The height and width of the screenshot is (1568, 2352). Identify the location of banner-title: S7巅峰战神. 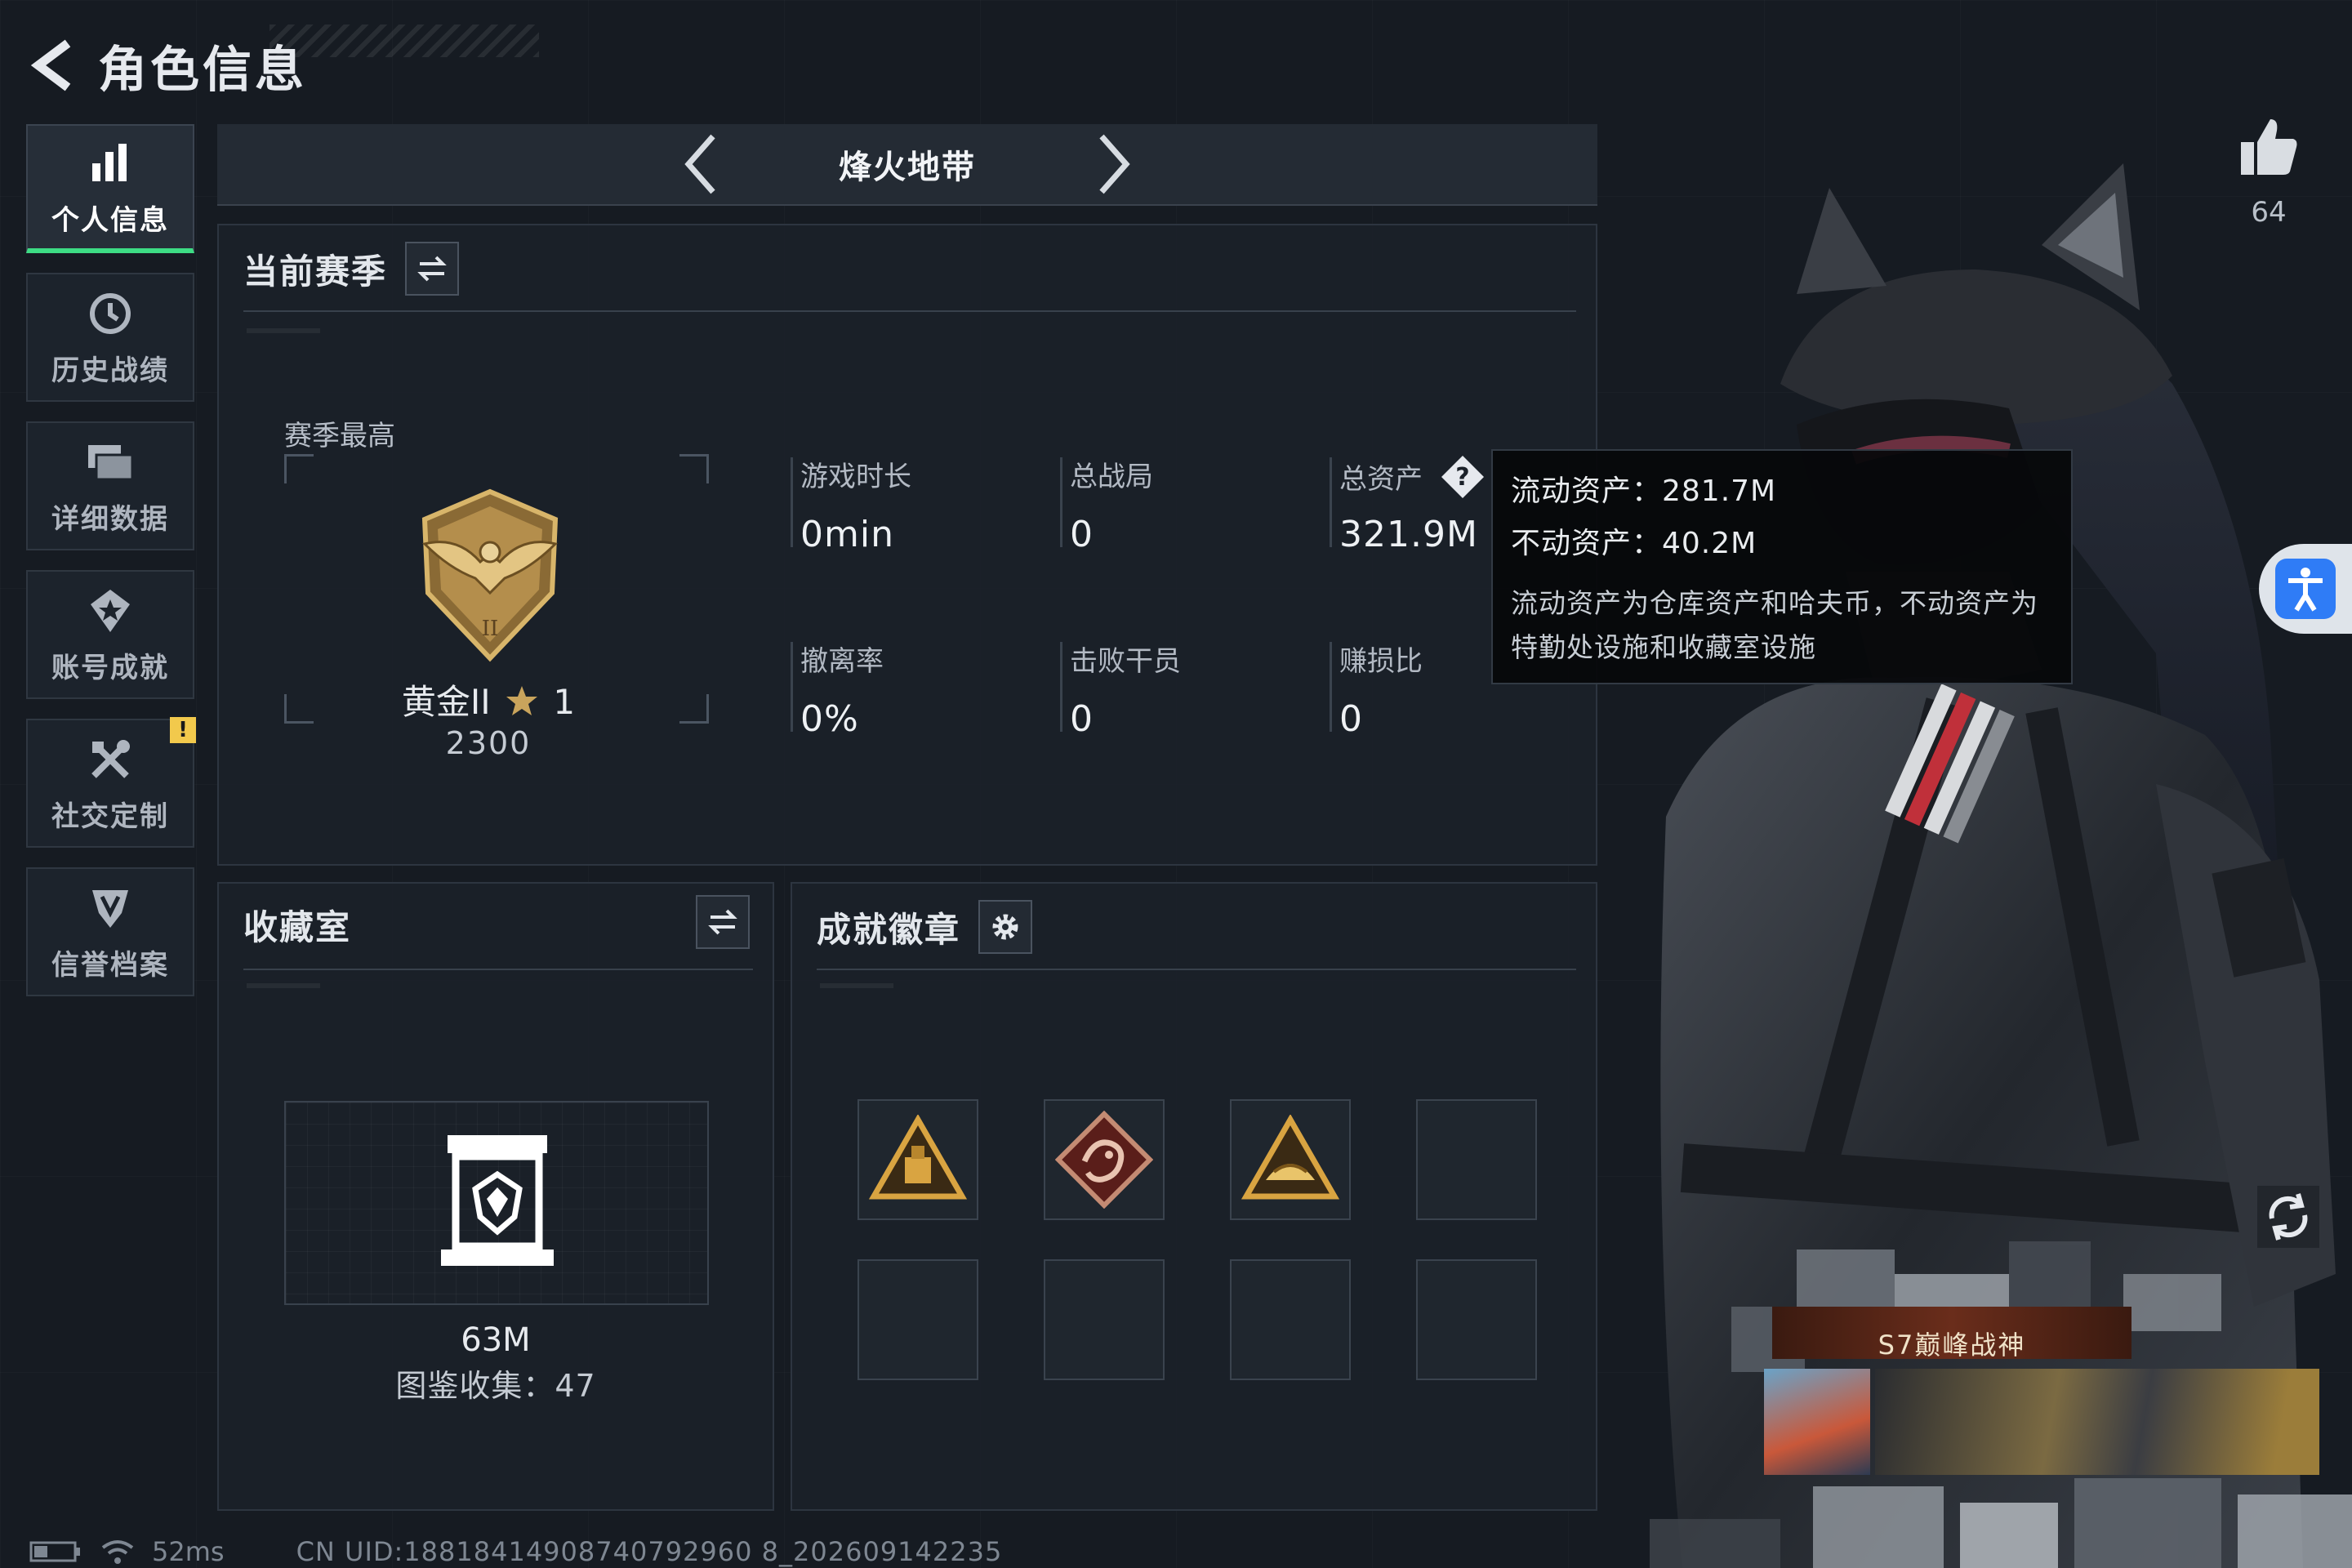
(1952, 1345).